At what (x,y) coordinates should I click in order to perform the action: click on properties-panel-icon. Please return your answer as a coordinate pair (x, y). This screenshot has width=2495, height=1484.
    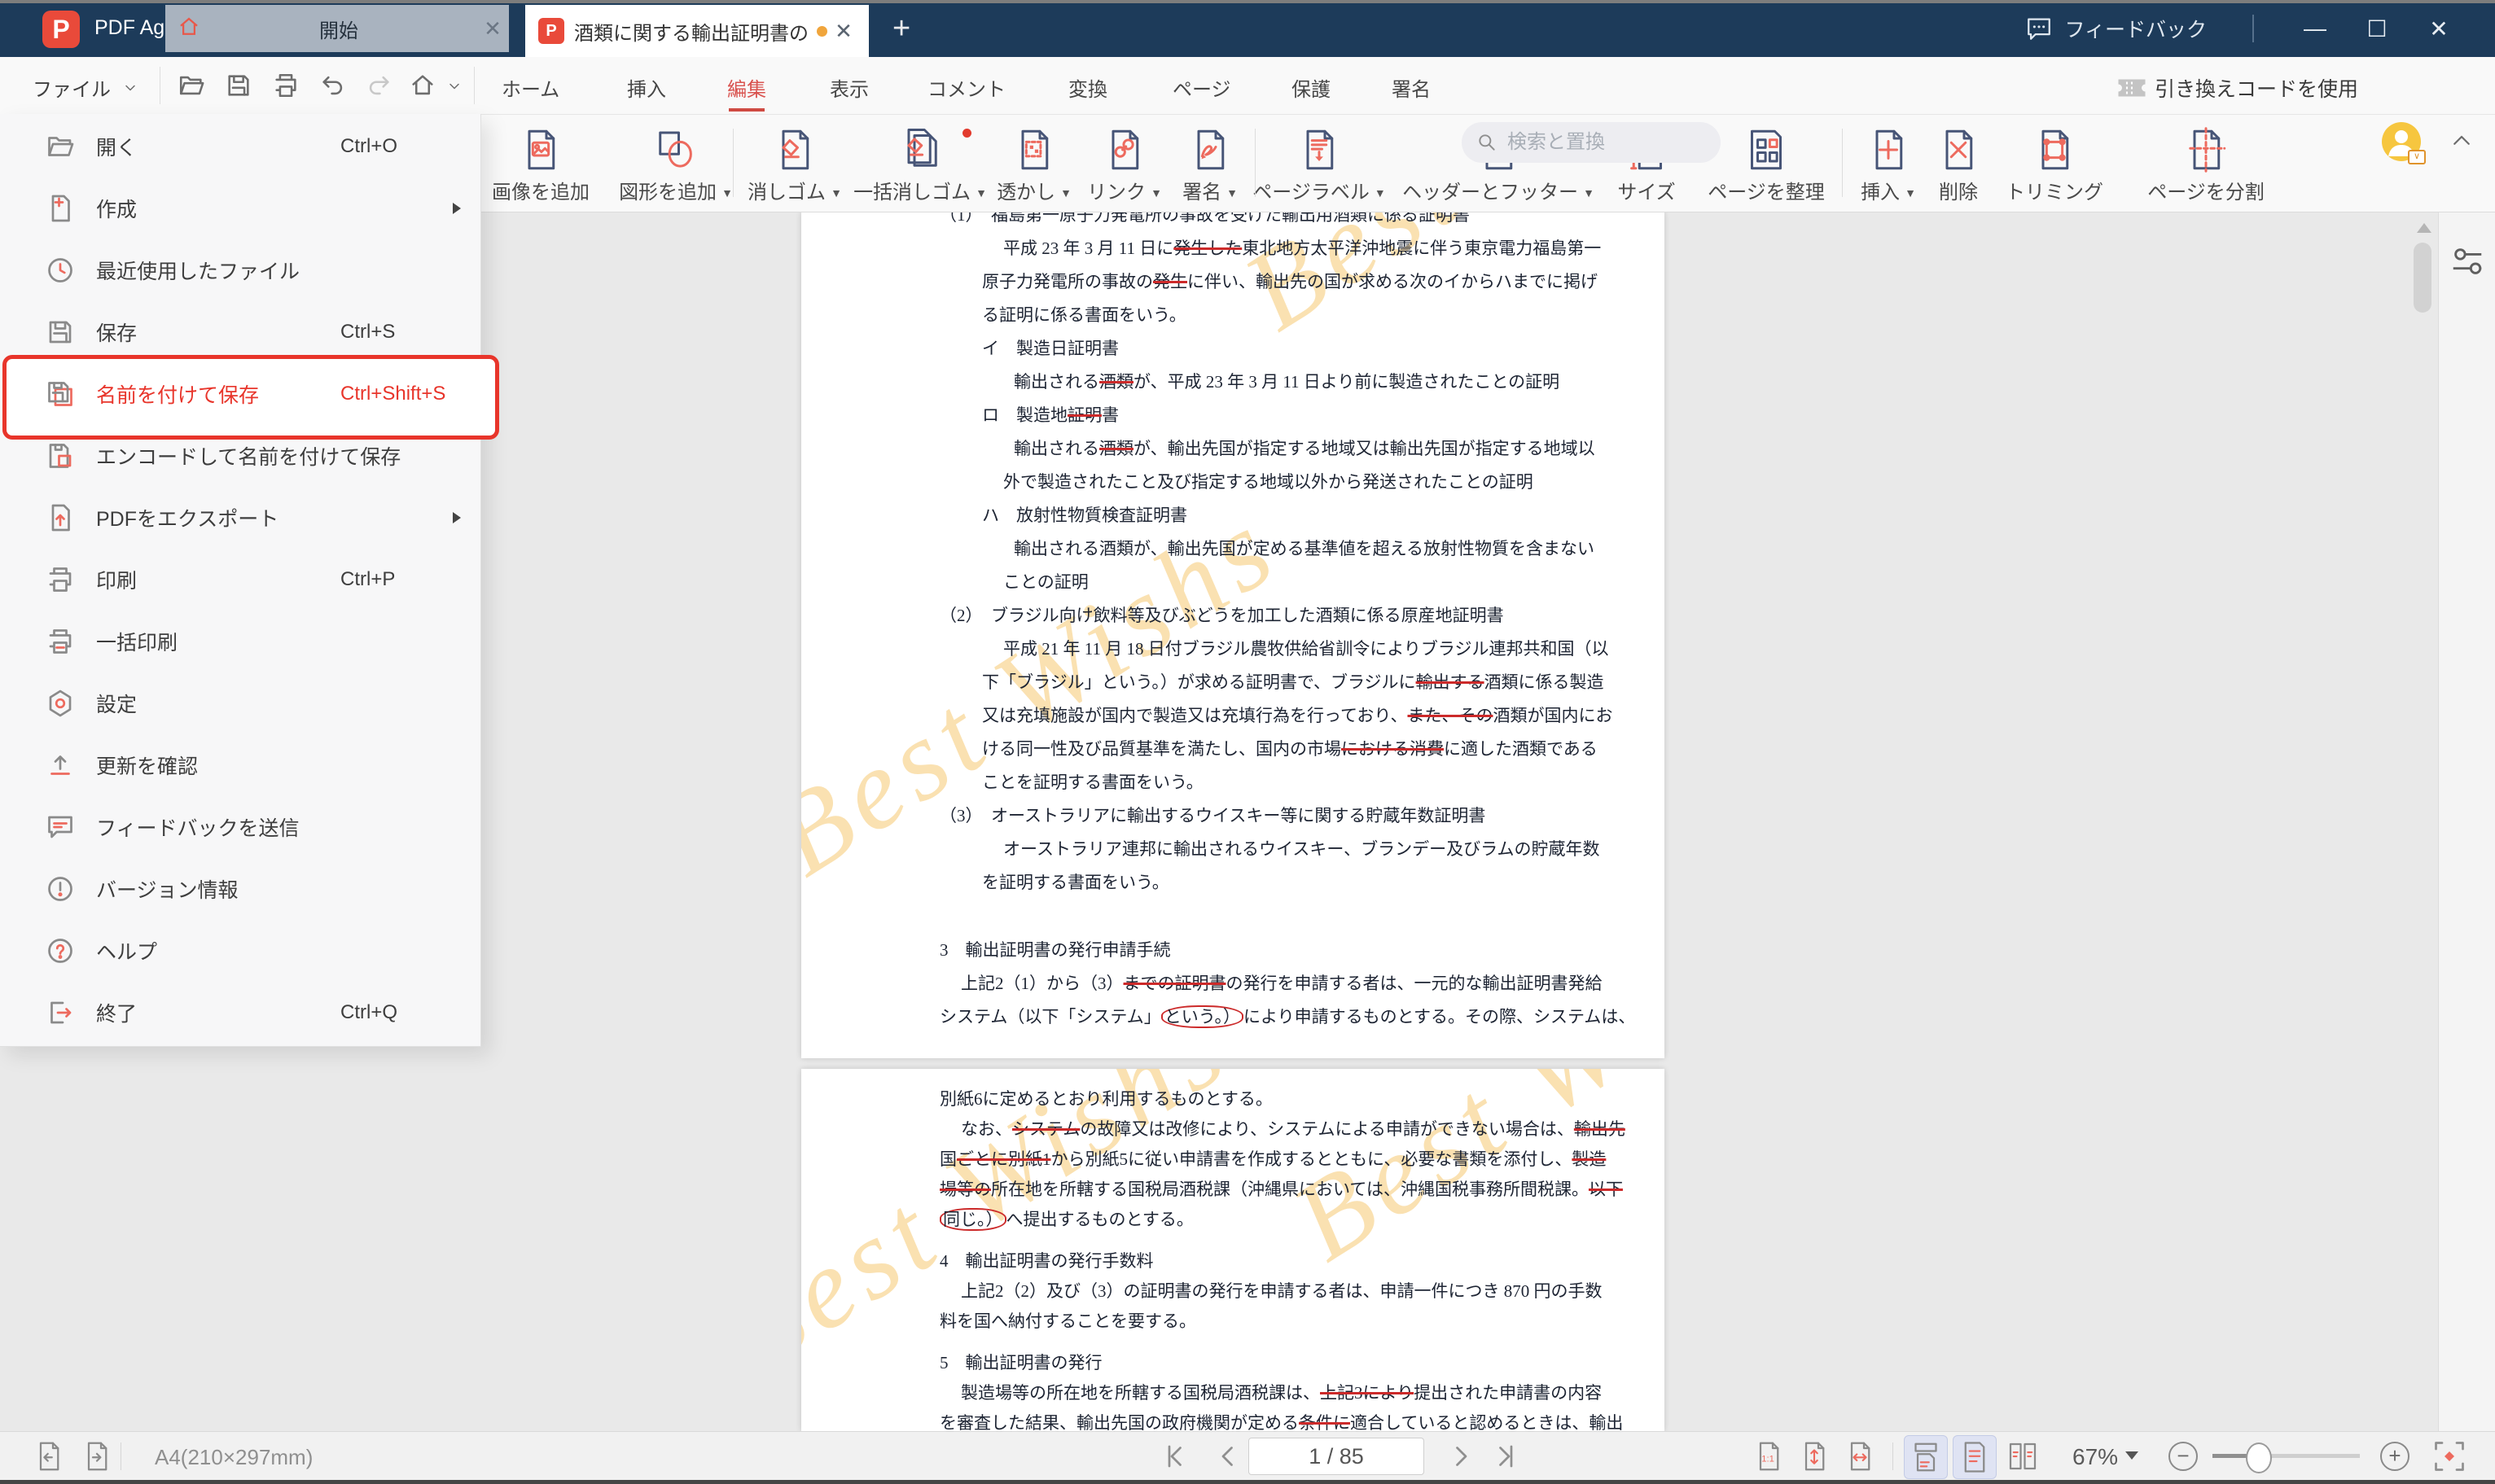
    Looking at the image, I should click on (2467, 261).